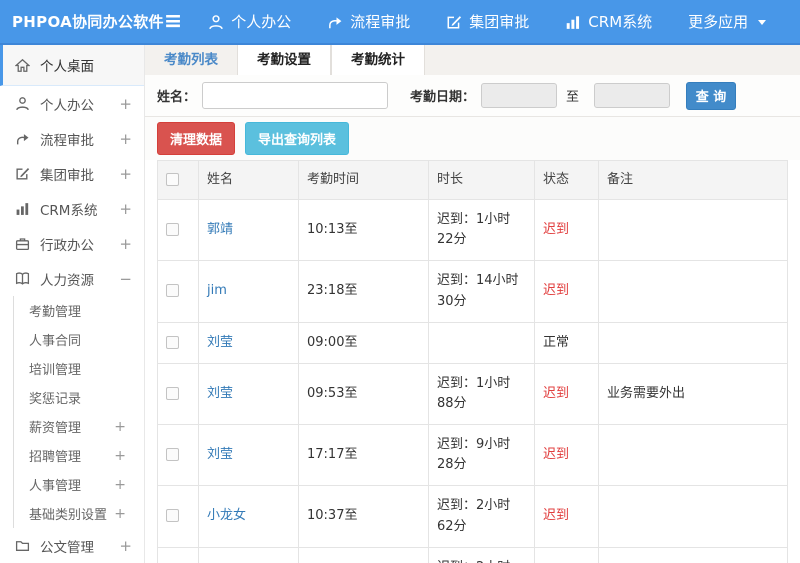 Image resolution: width=800 pixels, height=563 pixels. What do you see at coordinates (608, 21) in the screenshot?
I see `nav-item-crm-system: CRM系统` at bounding box center [608, 21].